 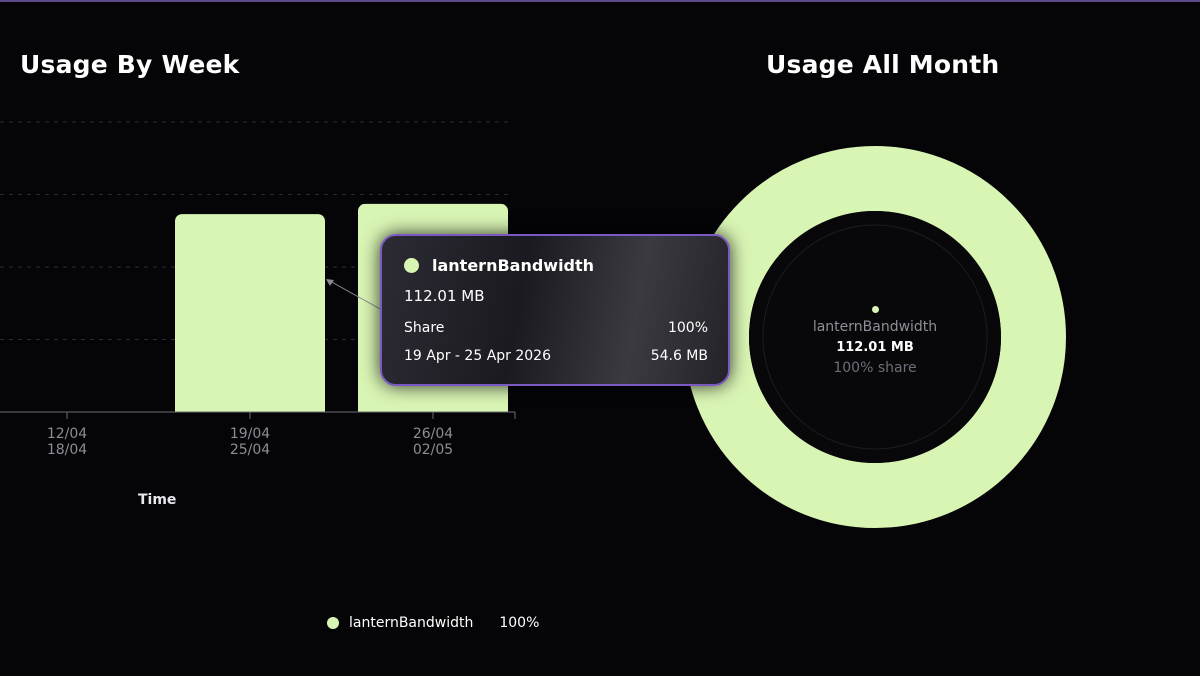 I want to click on chart-legend: lanternBandwidth 100%, so click(x=433, y=623).